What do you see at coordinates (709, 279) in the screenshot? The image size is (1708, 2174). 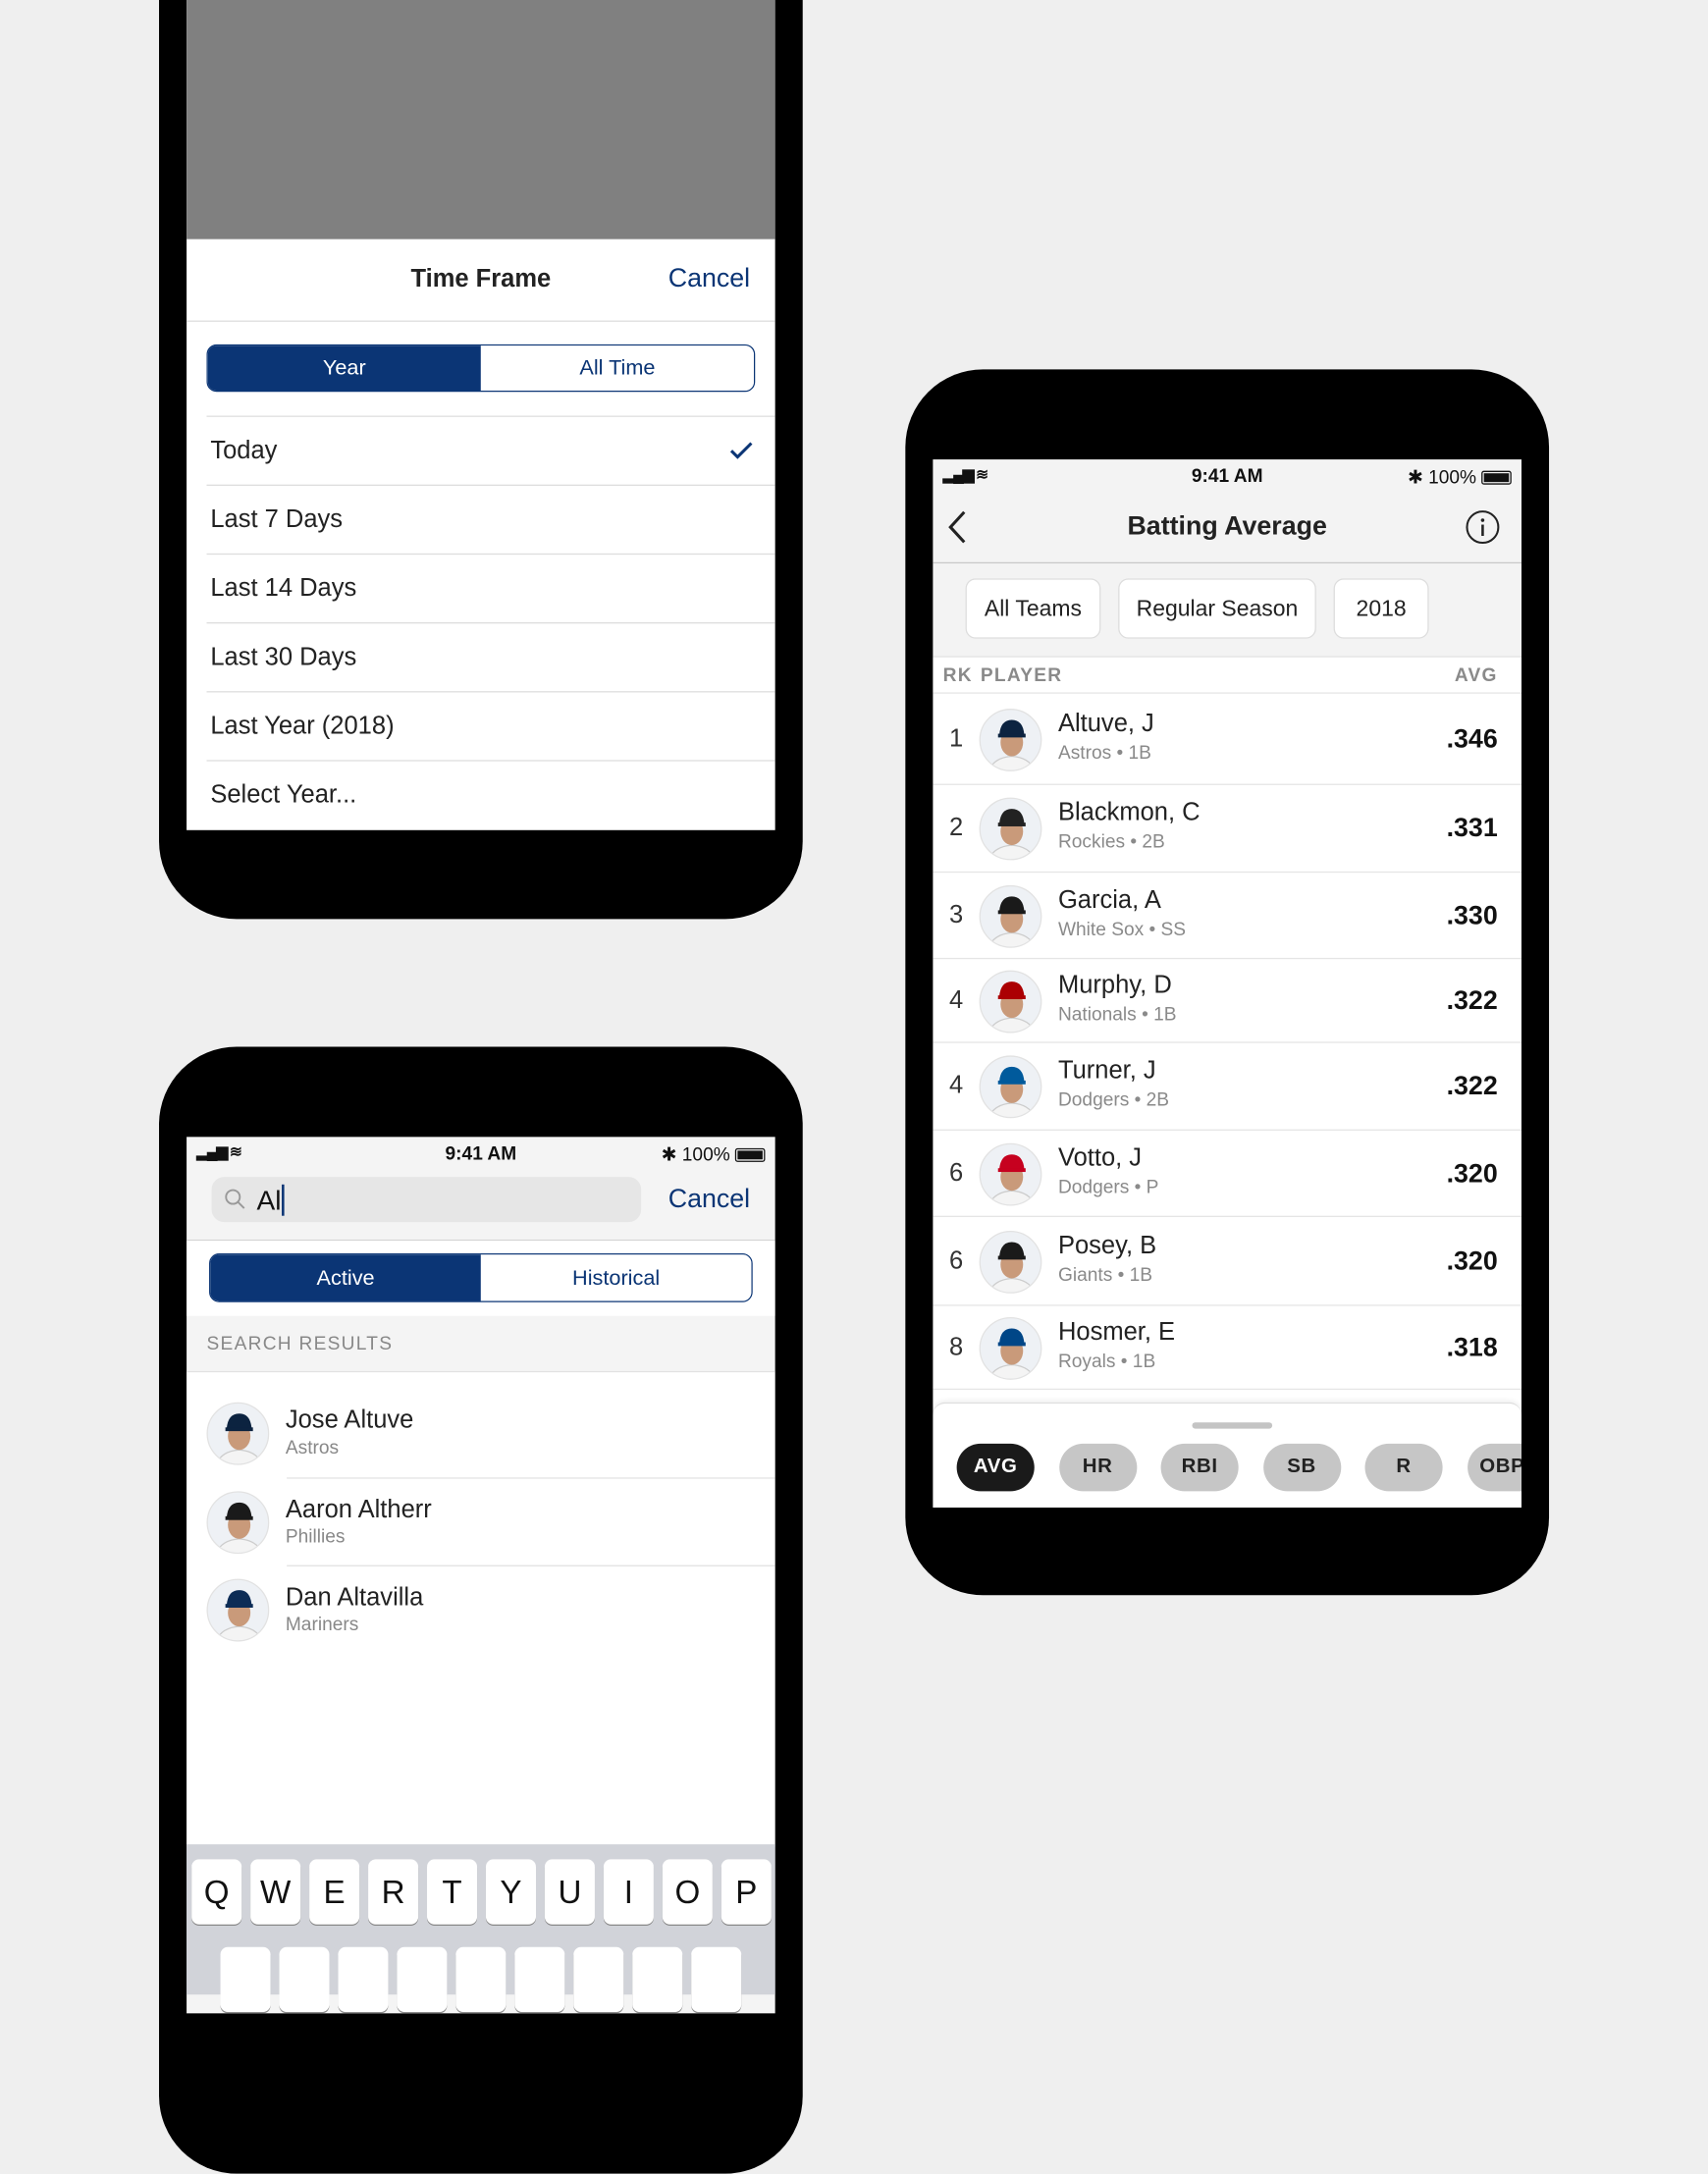 I see `cancel-button: Cancel` at bounding box center [709, 279].